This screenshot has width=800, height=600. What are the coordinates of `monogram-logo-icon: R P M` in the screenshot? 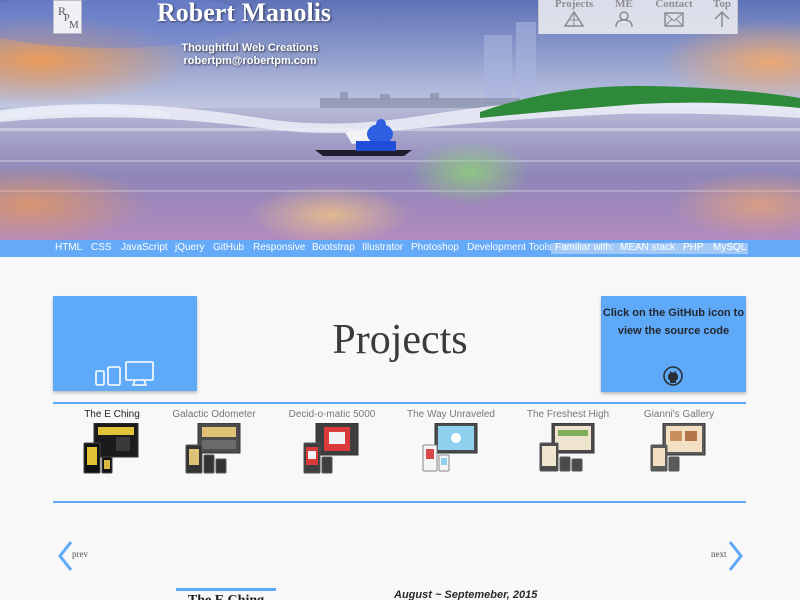 It's located at (68, 17).